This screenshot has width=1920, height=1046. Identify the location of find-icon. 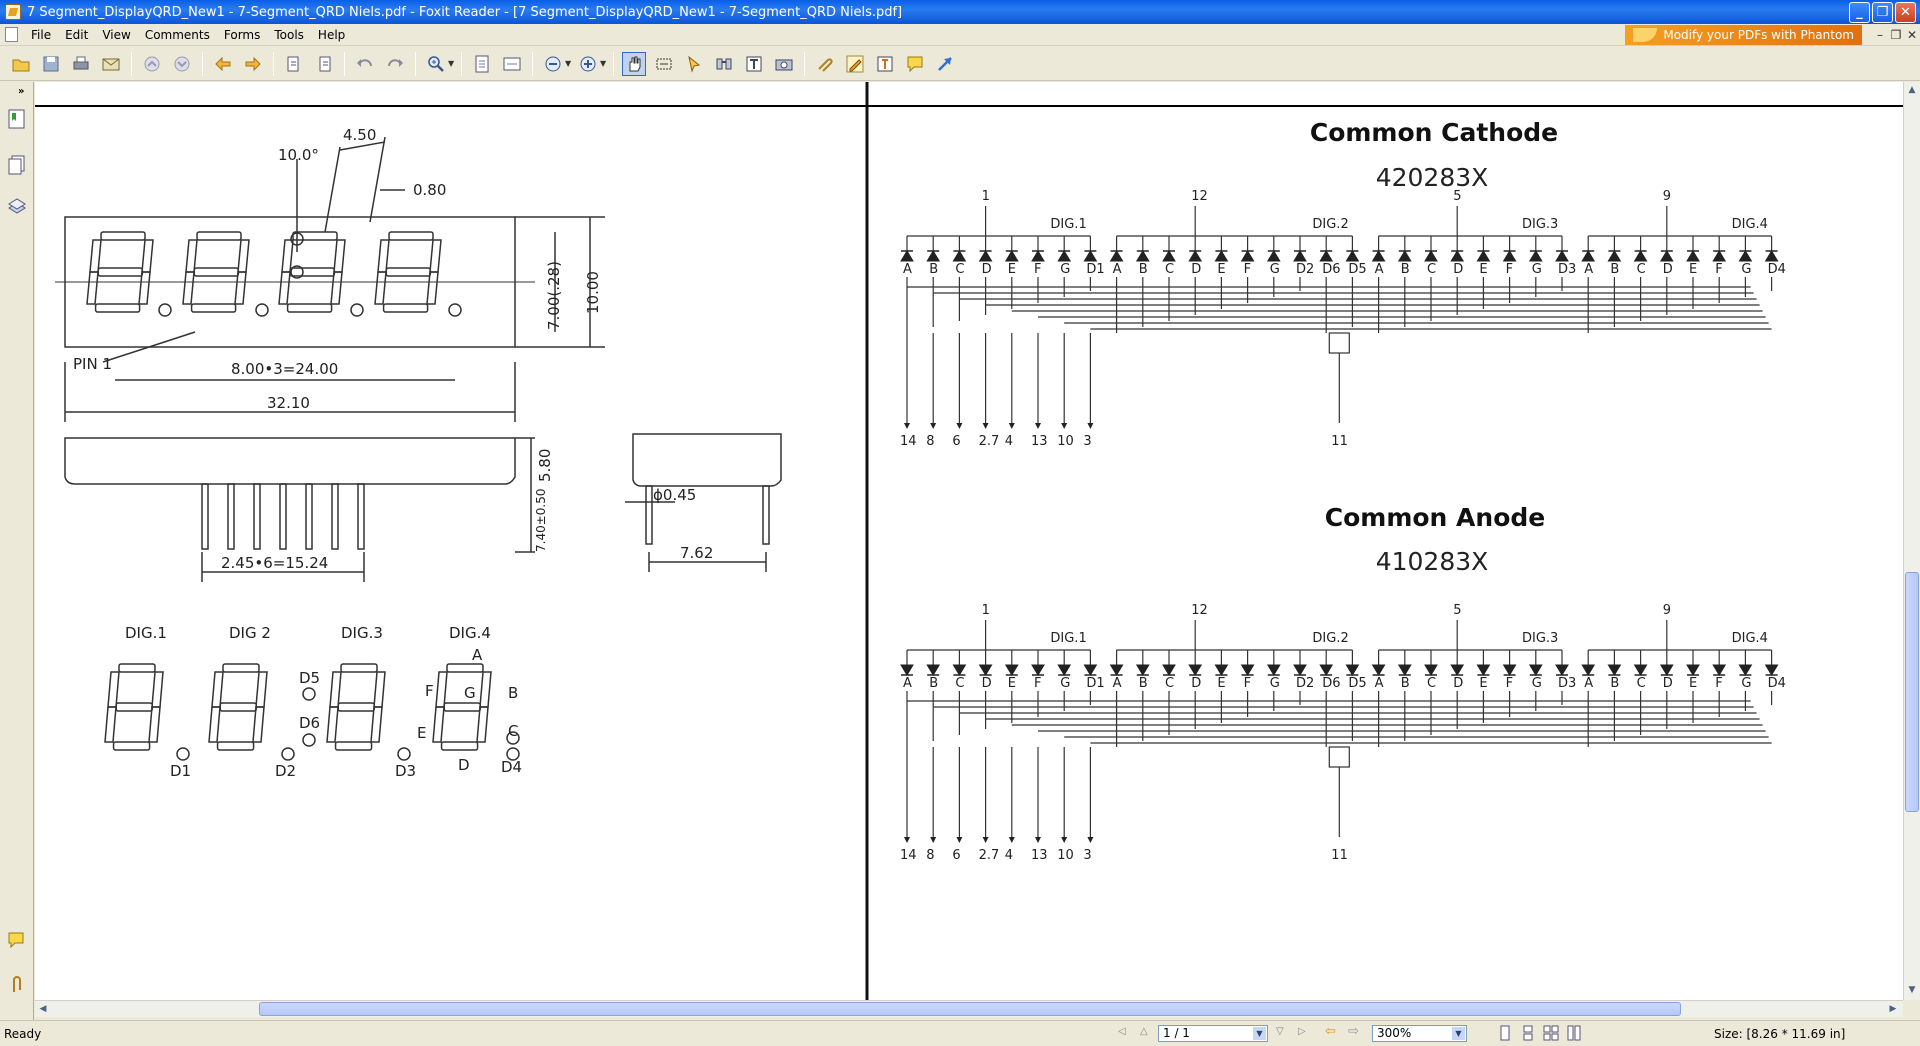
(724, 64).